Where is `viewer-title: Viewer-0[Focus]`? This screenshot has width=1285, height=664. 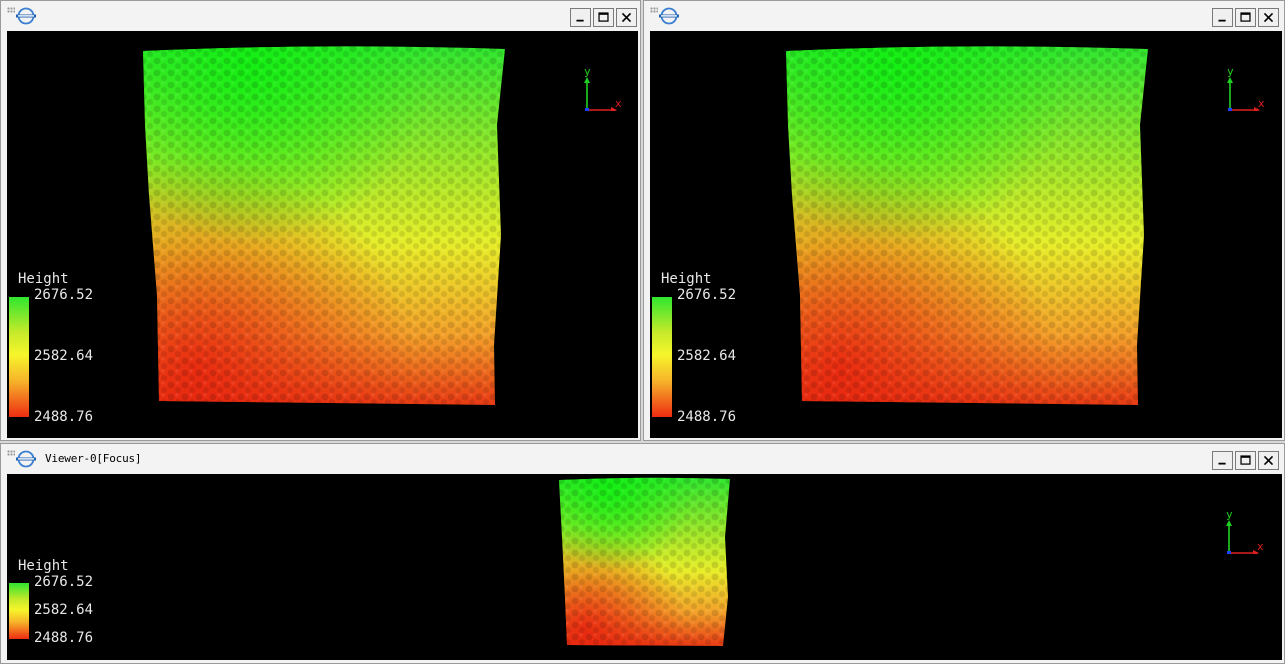
viewer-title: Viewer-0[Focus] is located at coordinates (93, 458).